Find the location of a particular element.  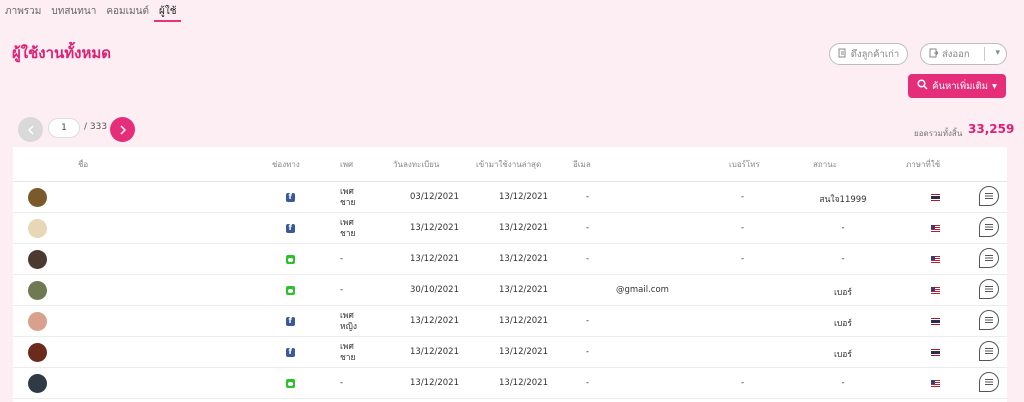

tab-conversations: บทสนทนา is located at coordinates (73, 11).